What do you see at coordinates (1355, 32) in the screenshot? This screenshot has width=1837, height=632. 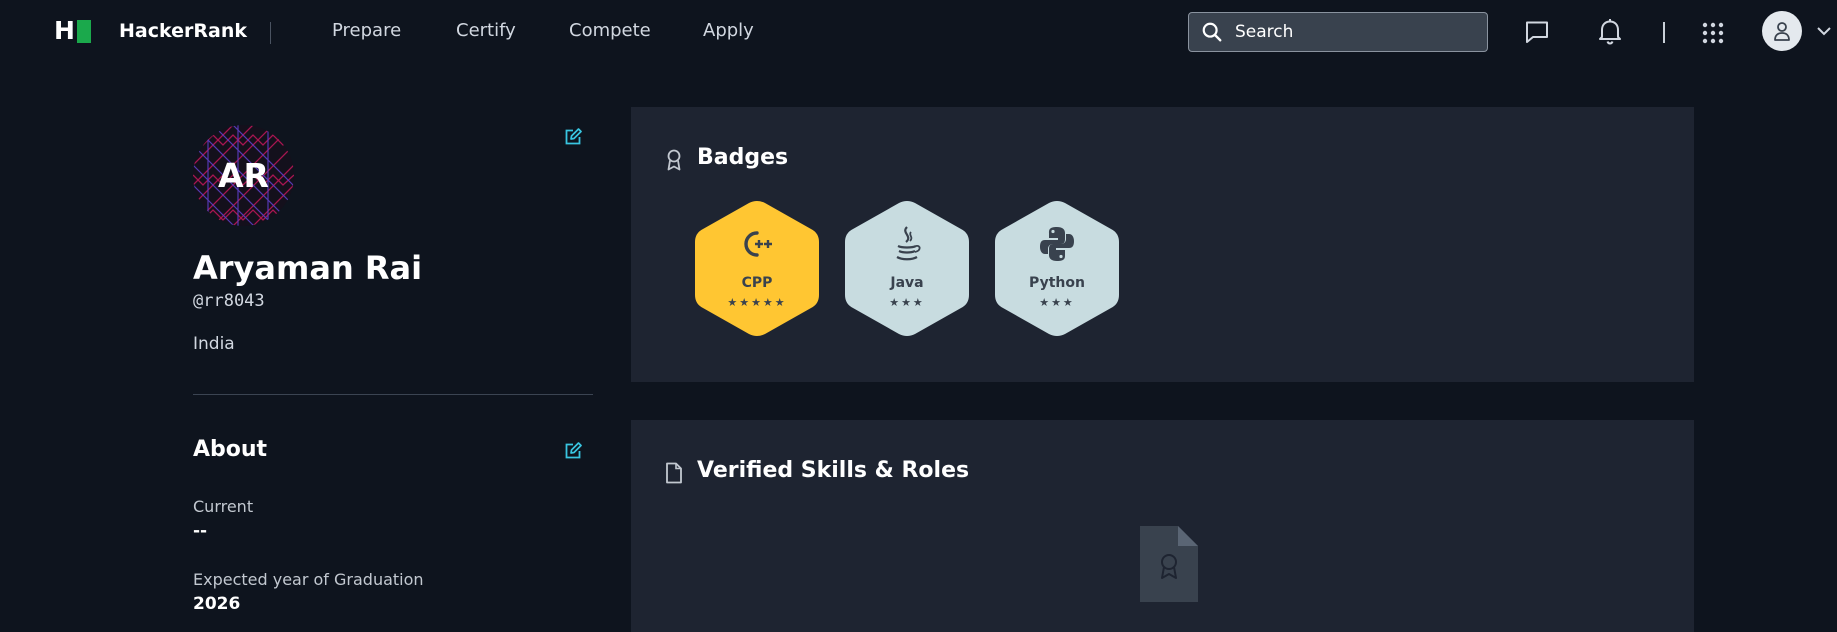 I see `search-input` at bounding box center [1355, 32].